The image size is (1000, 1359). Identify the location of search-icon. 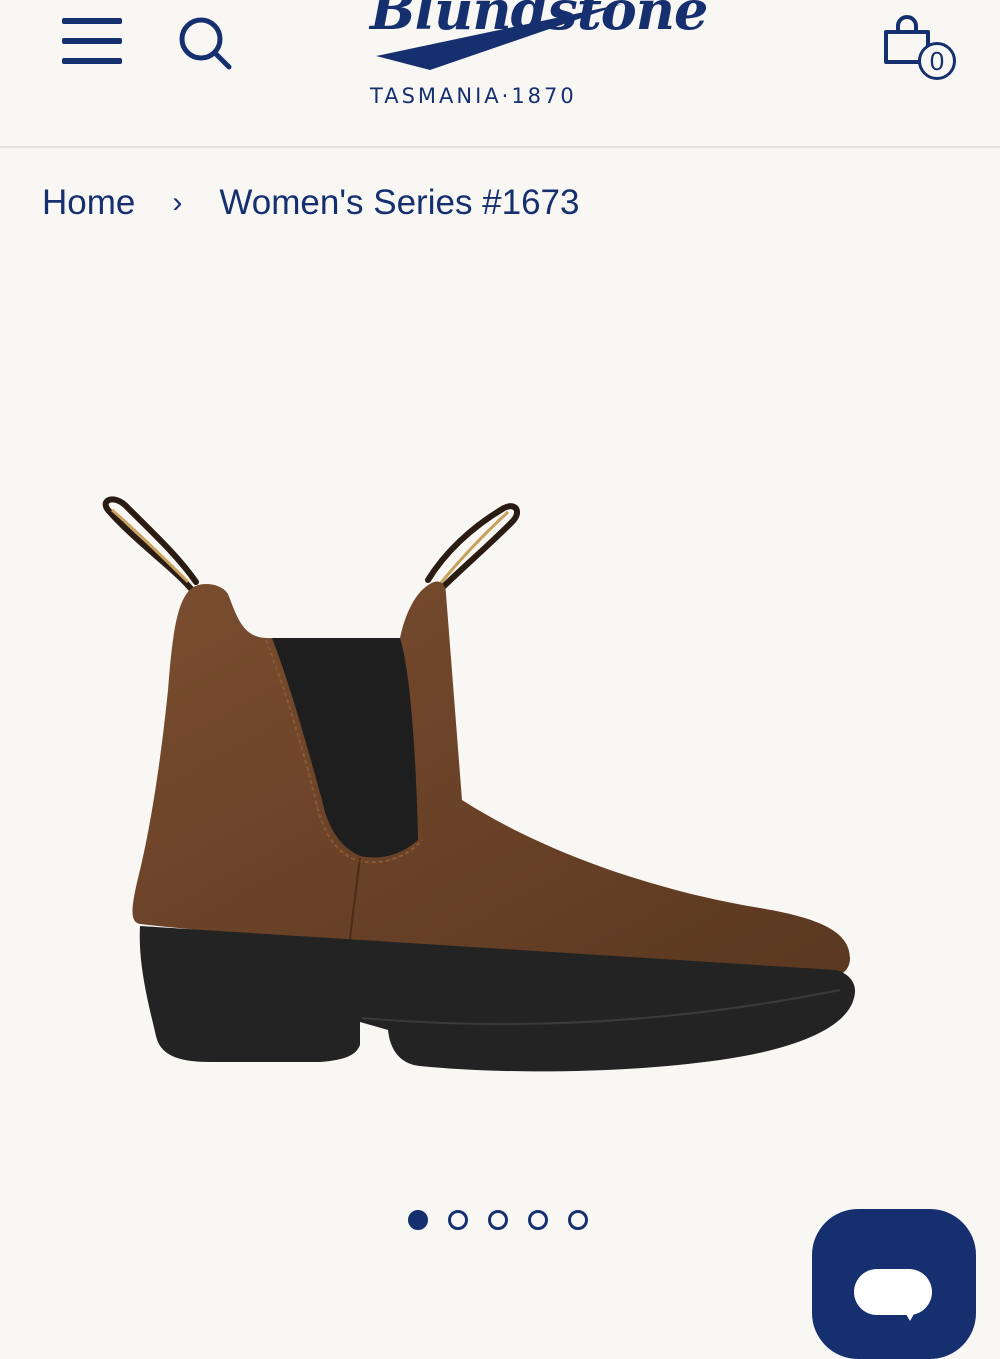
(205, 43).